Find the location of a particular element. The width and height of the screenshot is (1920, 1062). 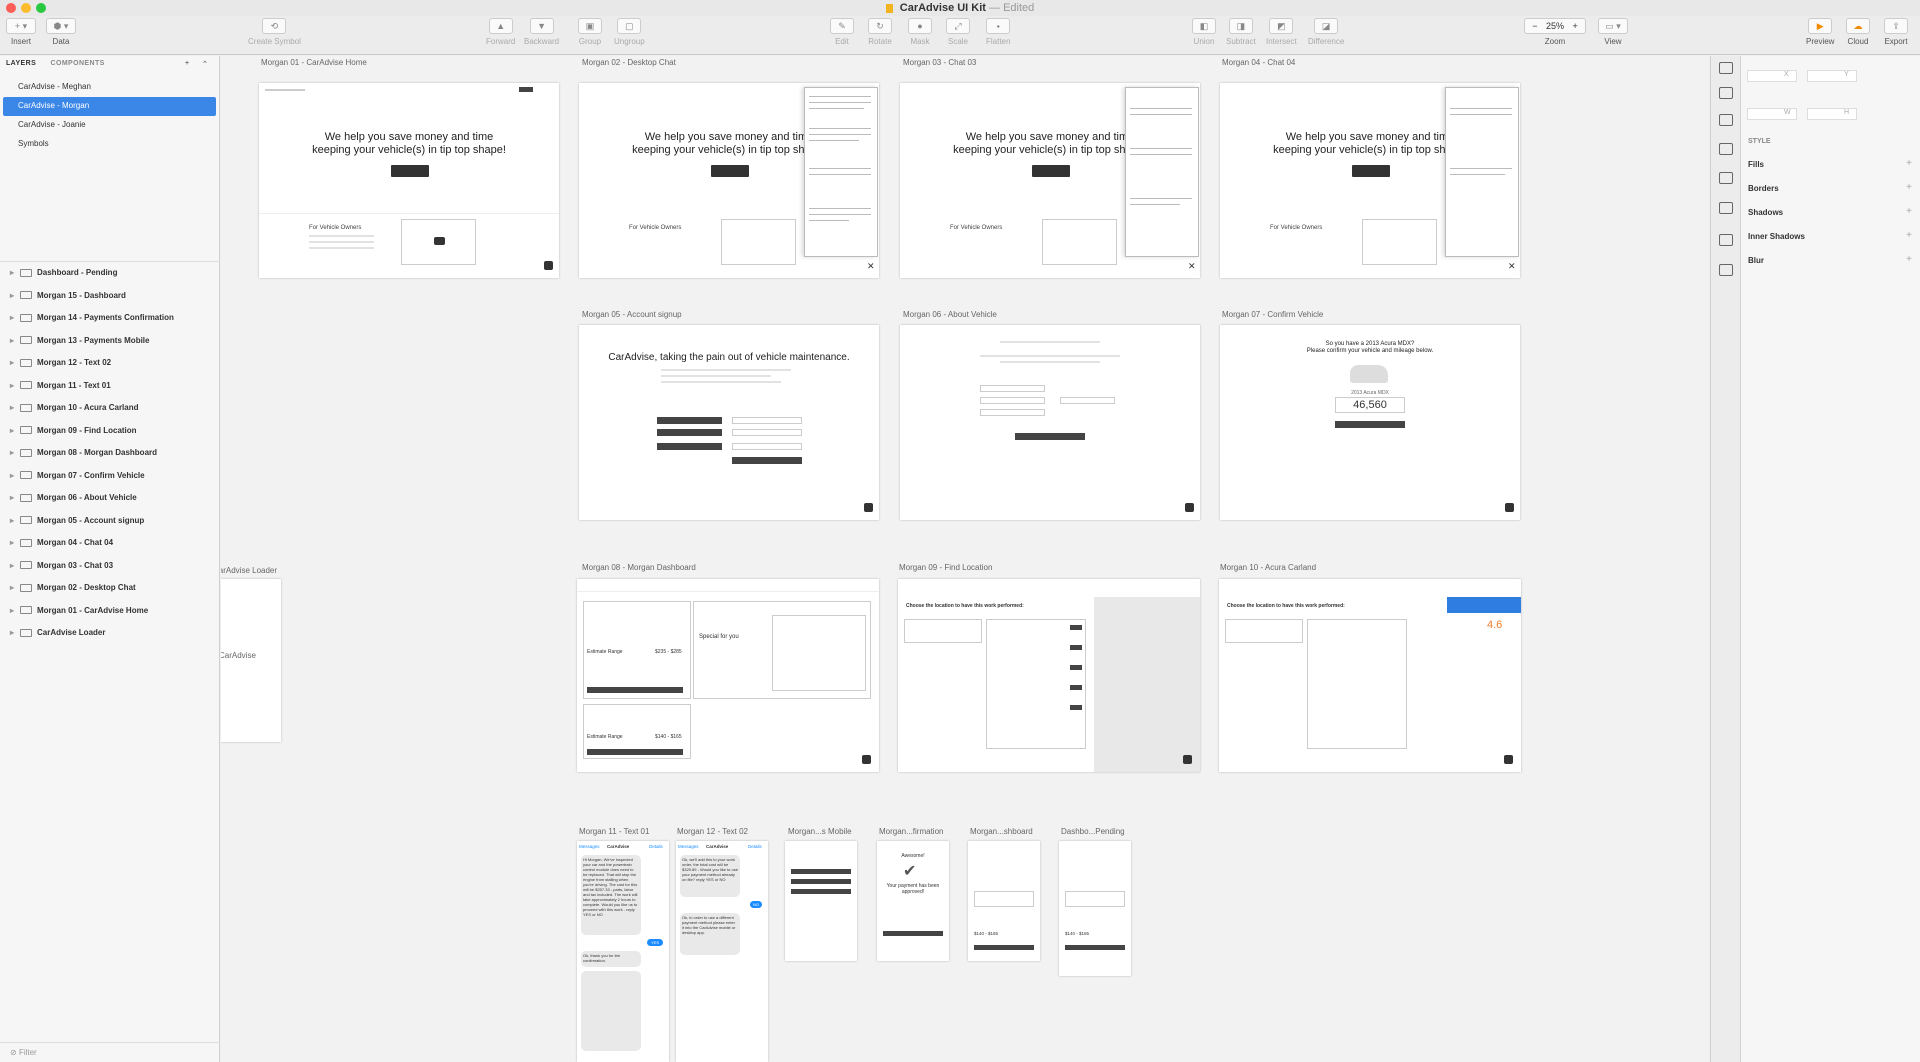

artboard-label: Morgan...firmation is located at coordinates (911, 831).